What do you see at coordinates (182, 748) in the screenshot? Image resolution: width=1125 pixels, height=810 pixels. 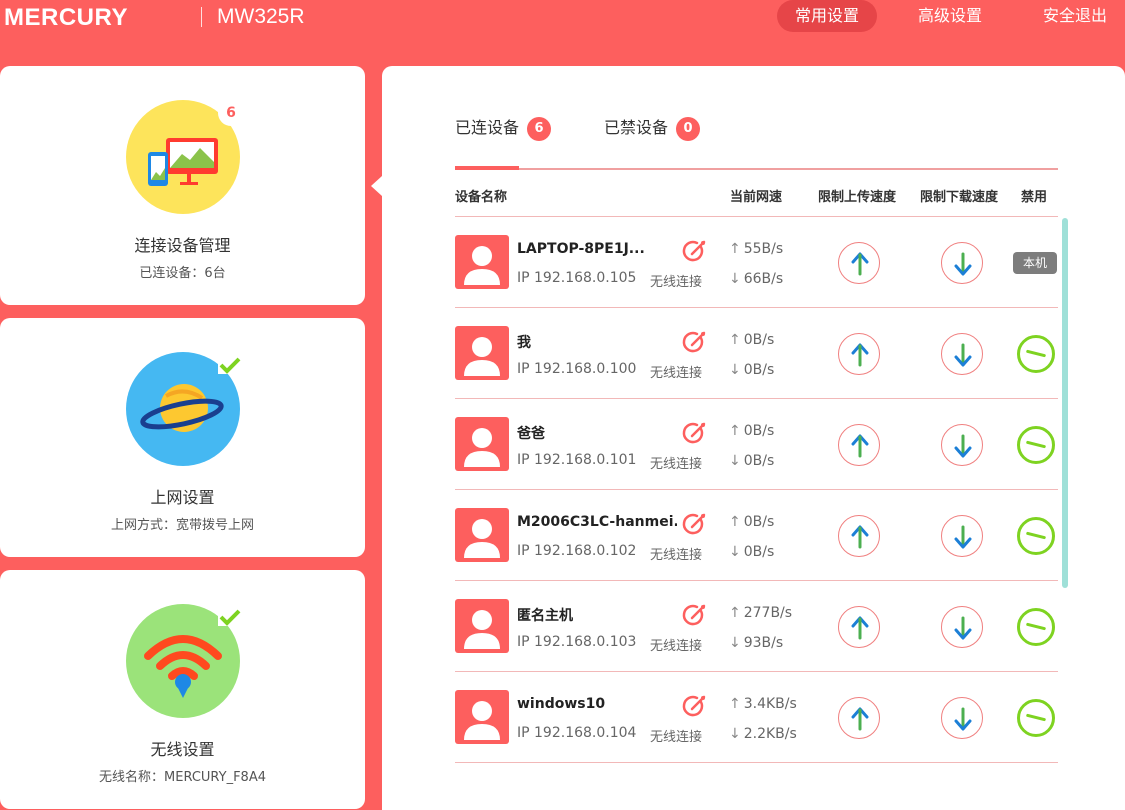 I see `card-title: 无线设置` at bounding box center [182, 748].